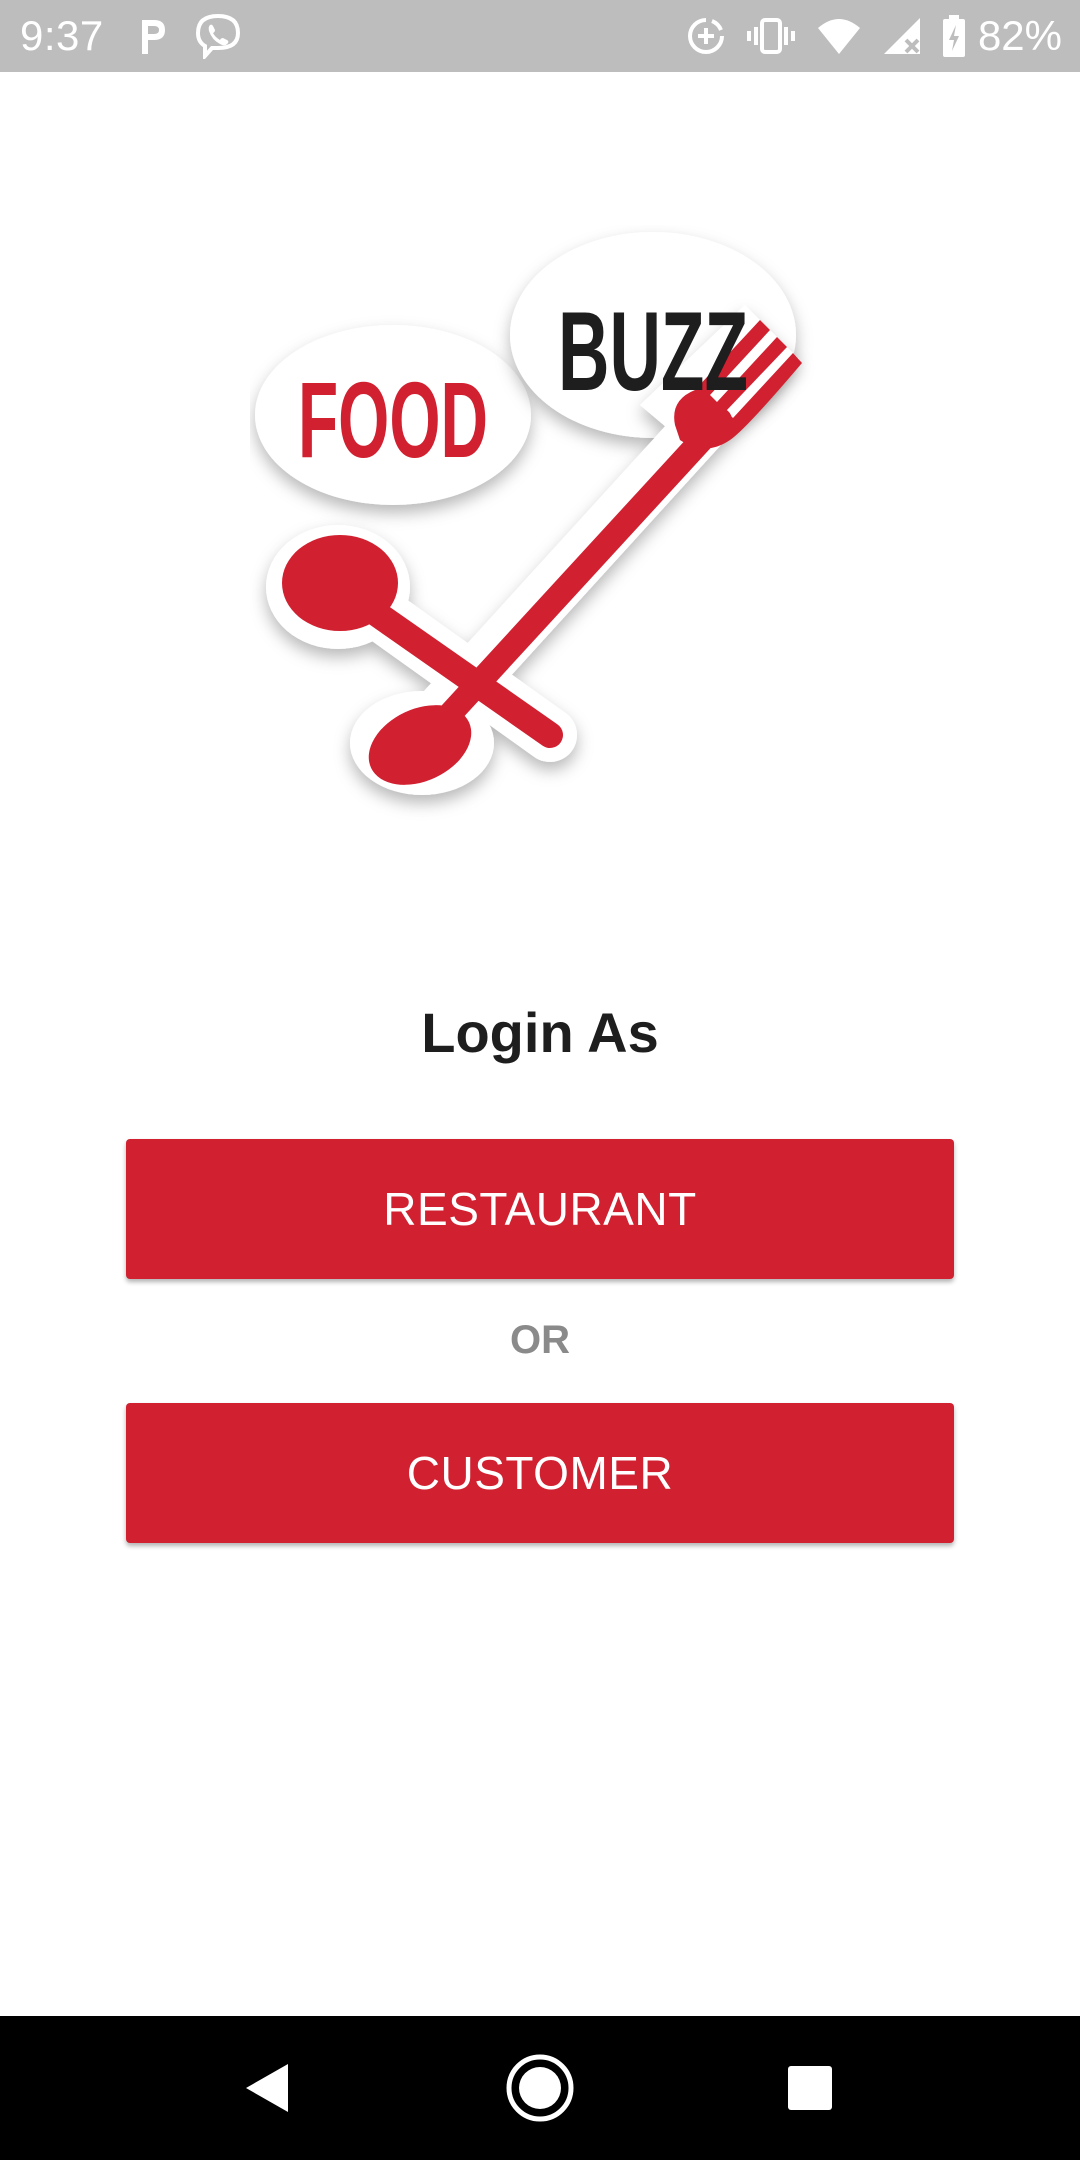  I want to click on back-icon, so click(267, 2088).